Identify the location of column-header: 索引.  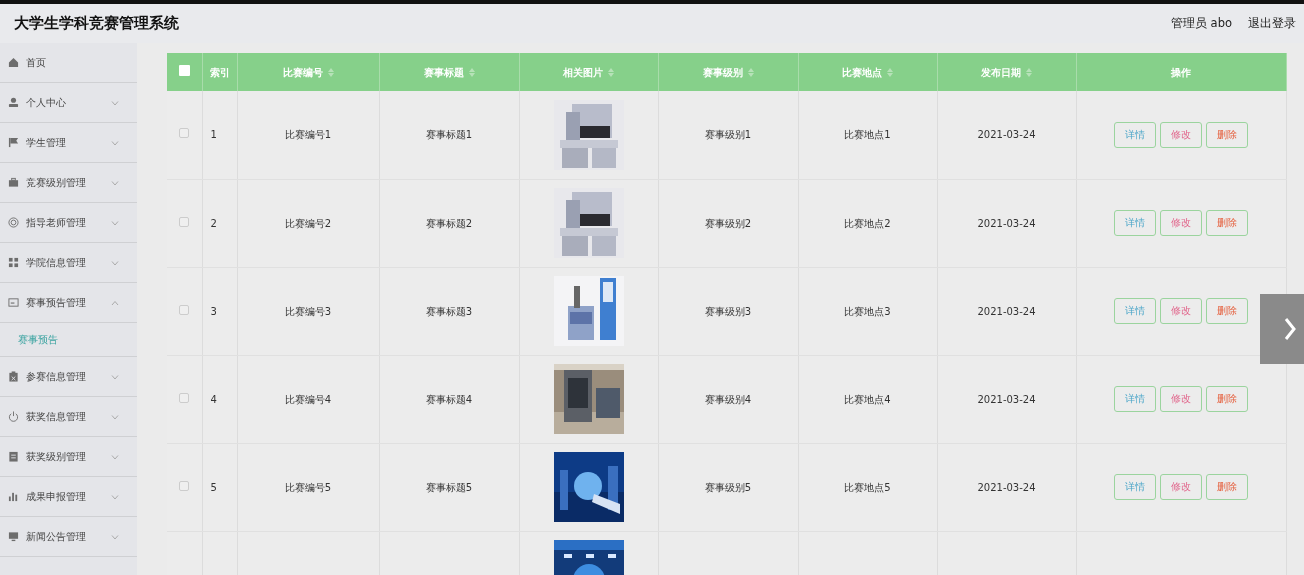
(219, 72).